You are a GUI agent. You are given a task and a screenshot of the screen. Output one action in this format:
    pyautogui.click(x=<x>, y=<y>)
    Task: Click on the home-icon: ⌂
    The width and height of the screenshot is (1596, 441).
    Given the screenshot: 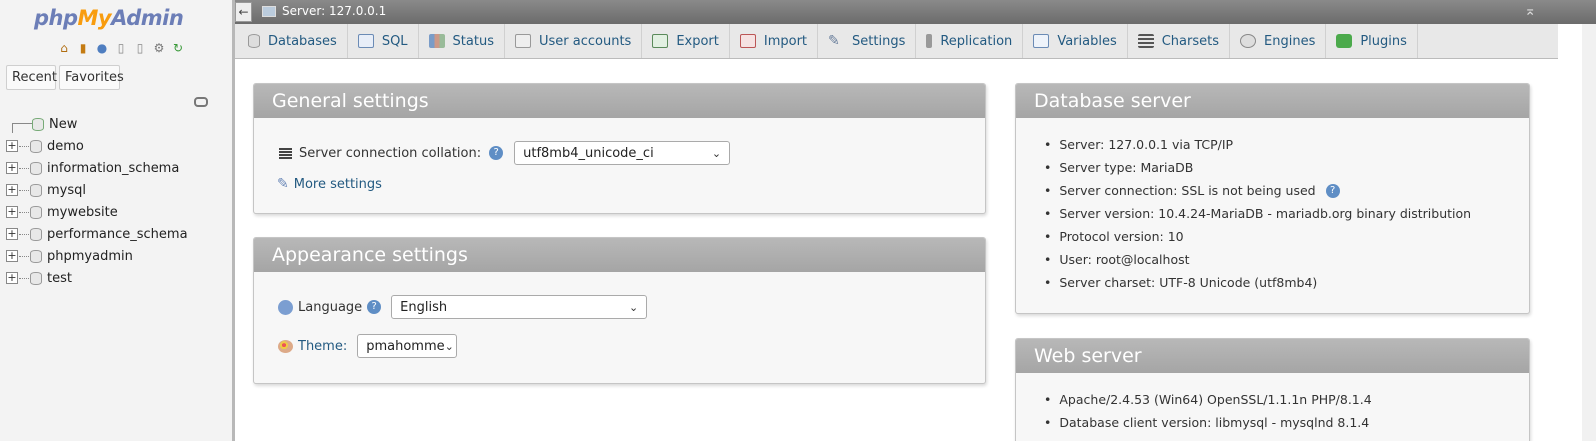 What is the action you would take?
    pyautogui.click(x=64, y=48)
    